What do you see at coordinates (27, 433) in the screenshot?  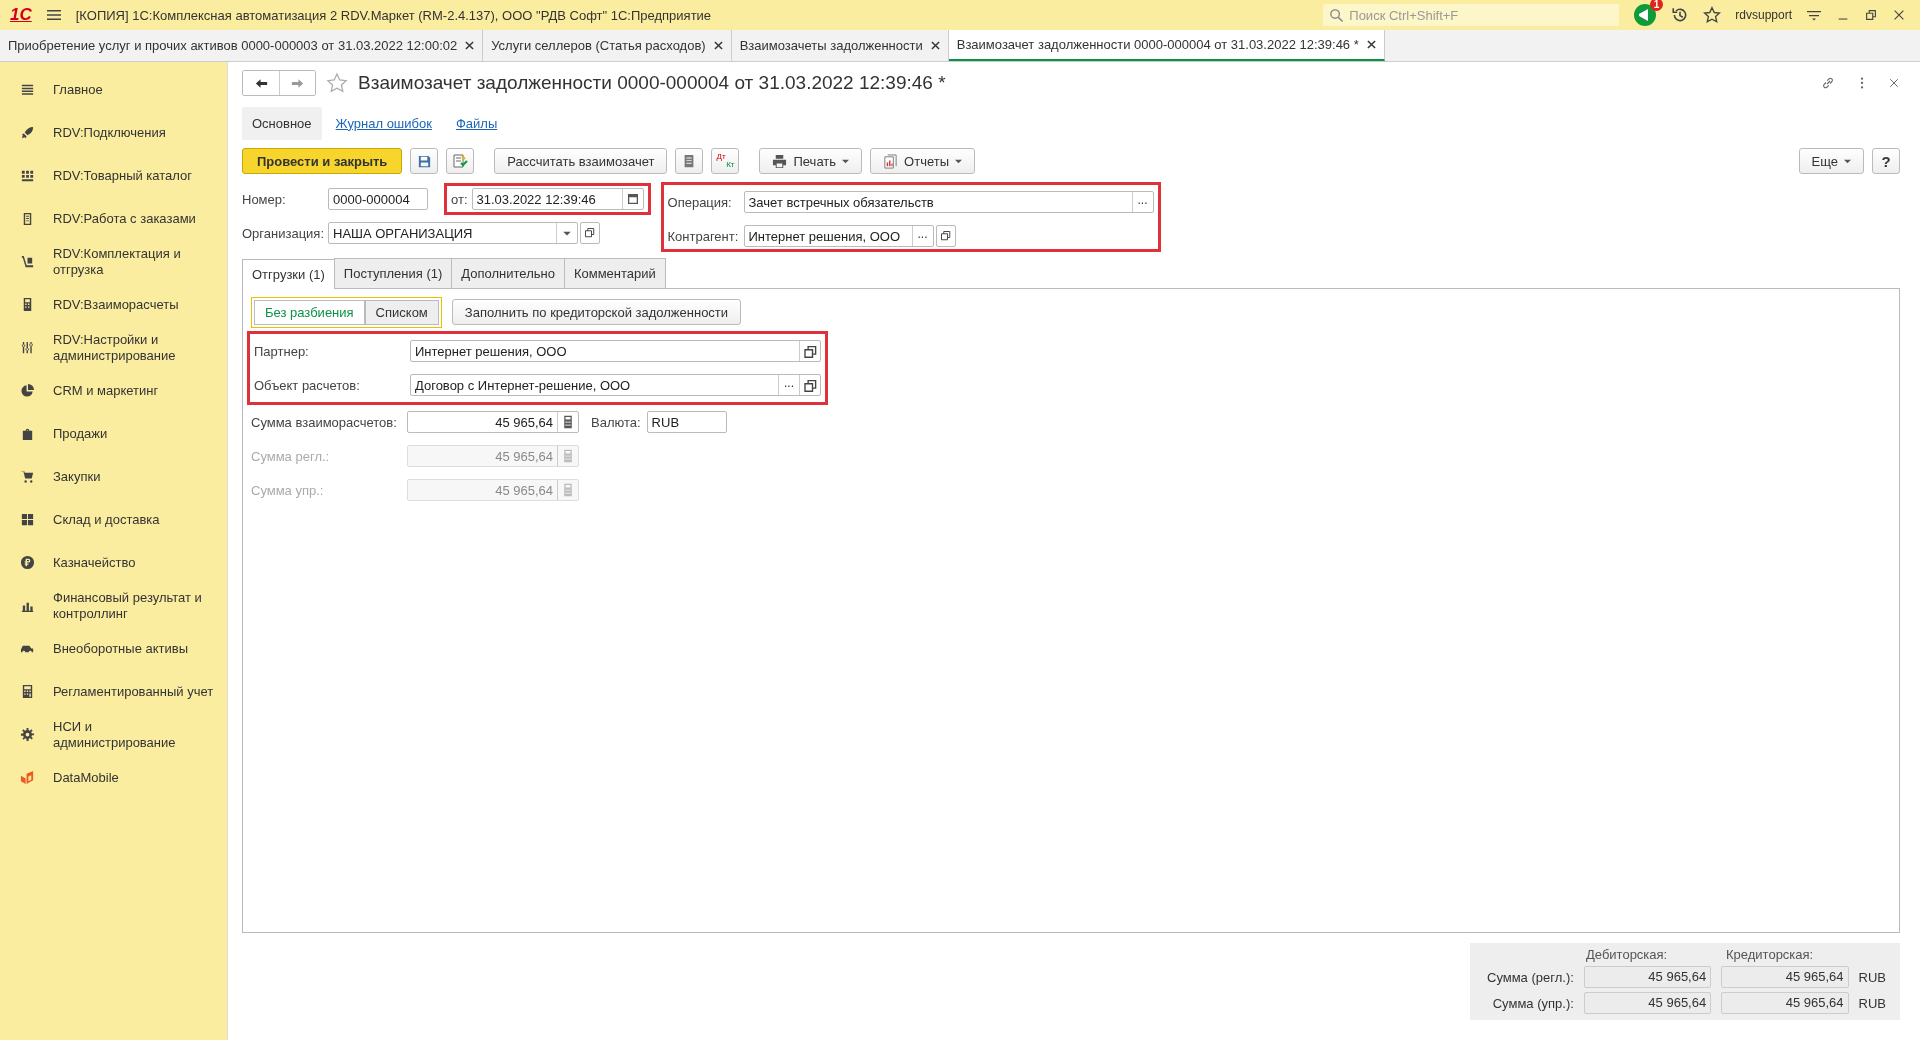 I see `shopping-bag-icon` at bounding box center [27, 433].